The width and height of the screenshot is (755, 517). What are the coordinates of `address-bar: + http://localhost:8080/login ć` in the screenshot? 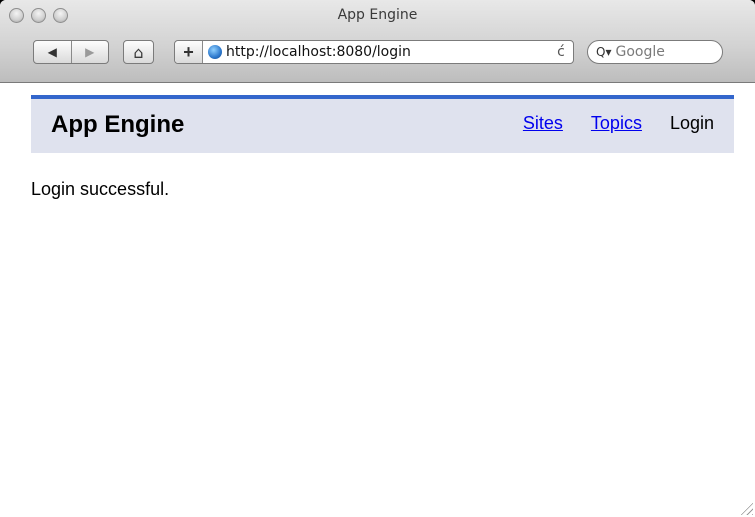 It's located at (374, 52).